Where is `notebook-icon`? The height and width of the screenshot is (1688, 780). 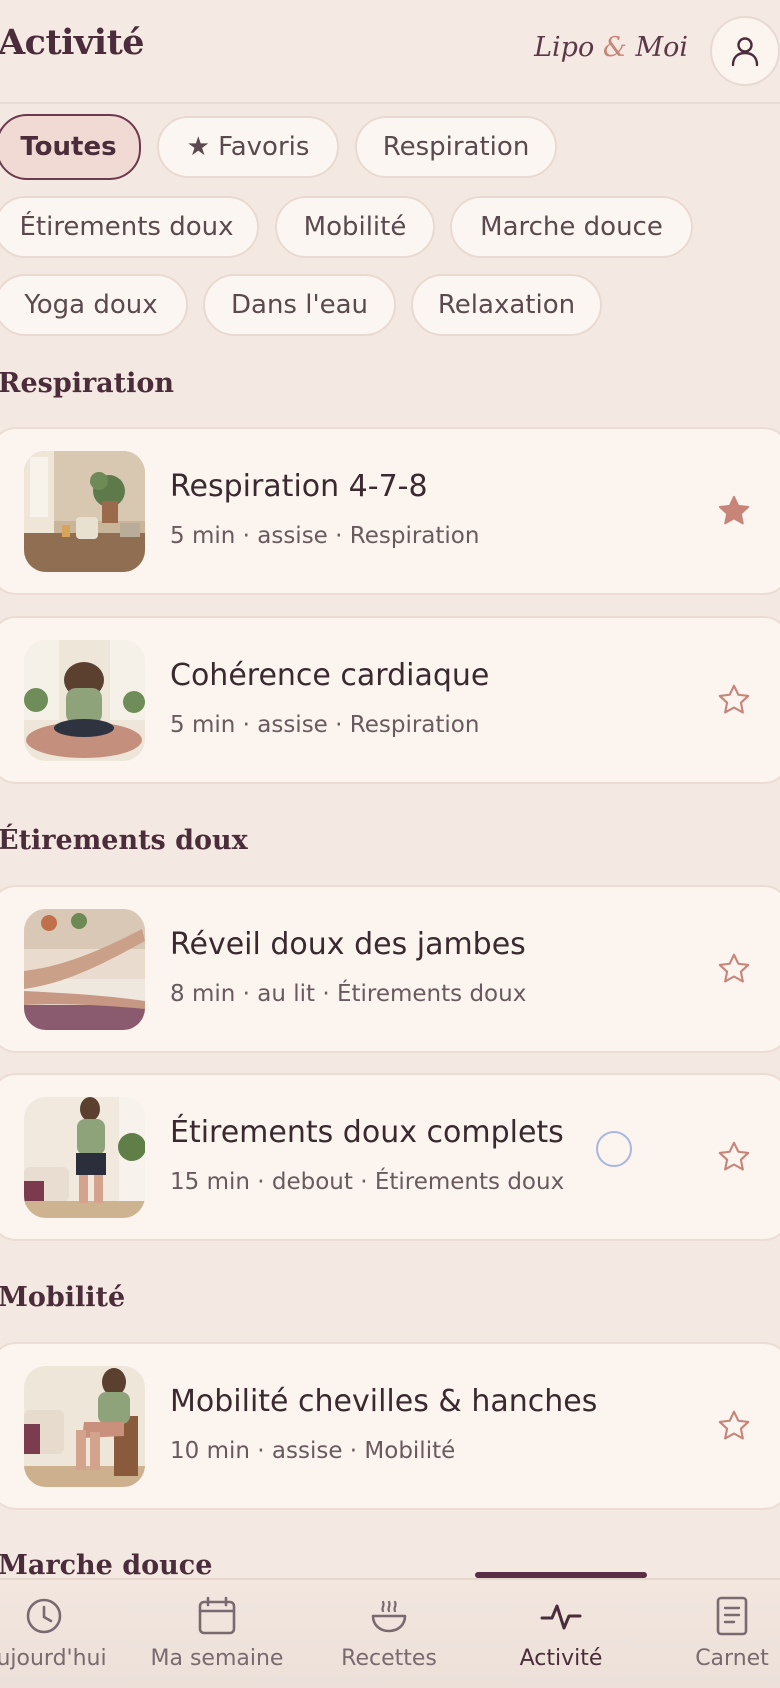 notebook-icon is located at coordinates (732, 1616).